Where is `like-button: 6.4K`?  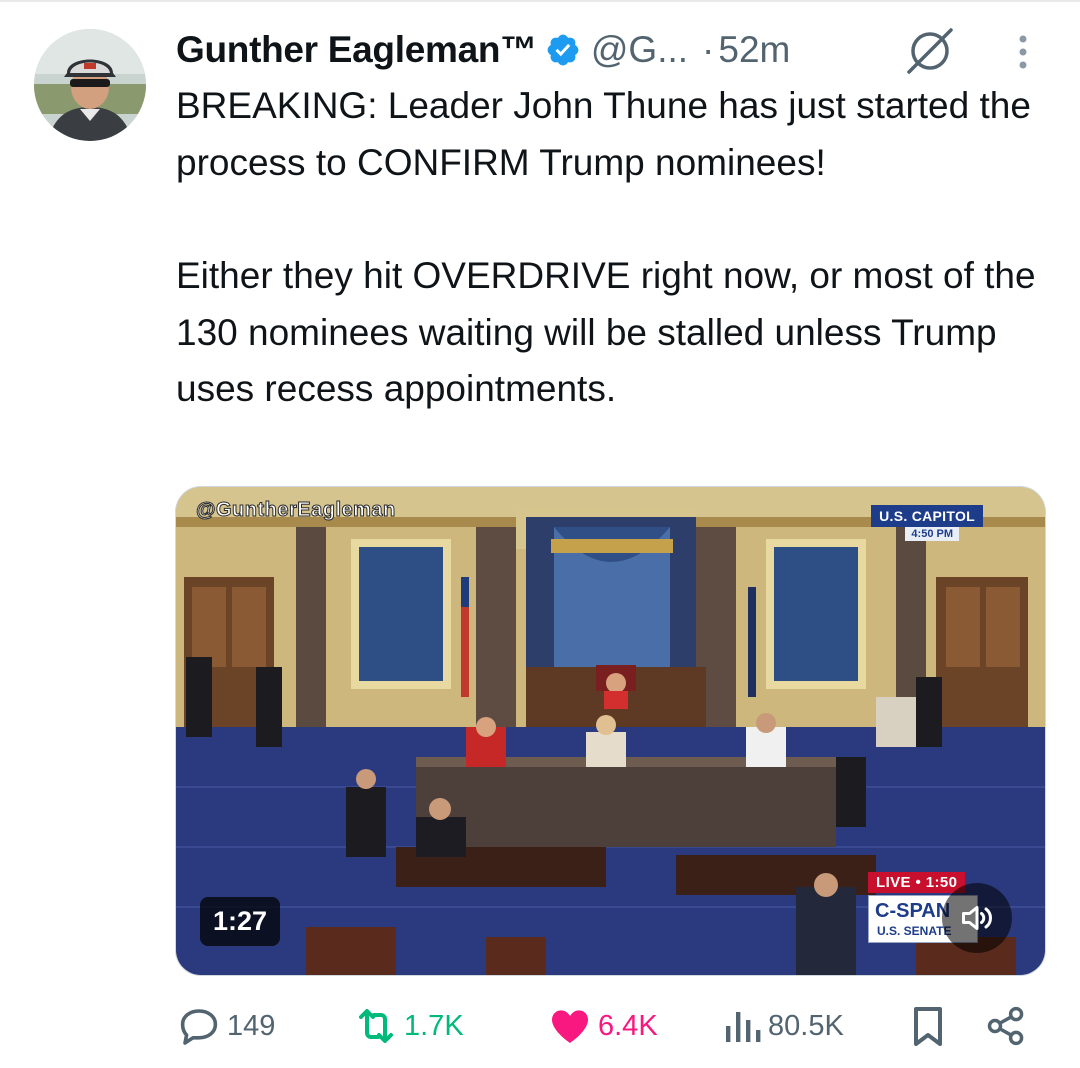 like-button: 6.4K is located at coordinates (602, 1026).